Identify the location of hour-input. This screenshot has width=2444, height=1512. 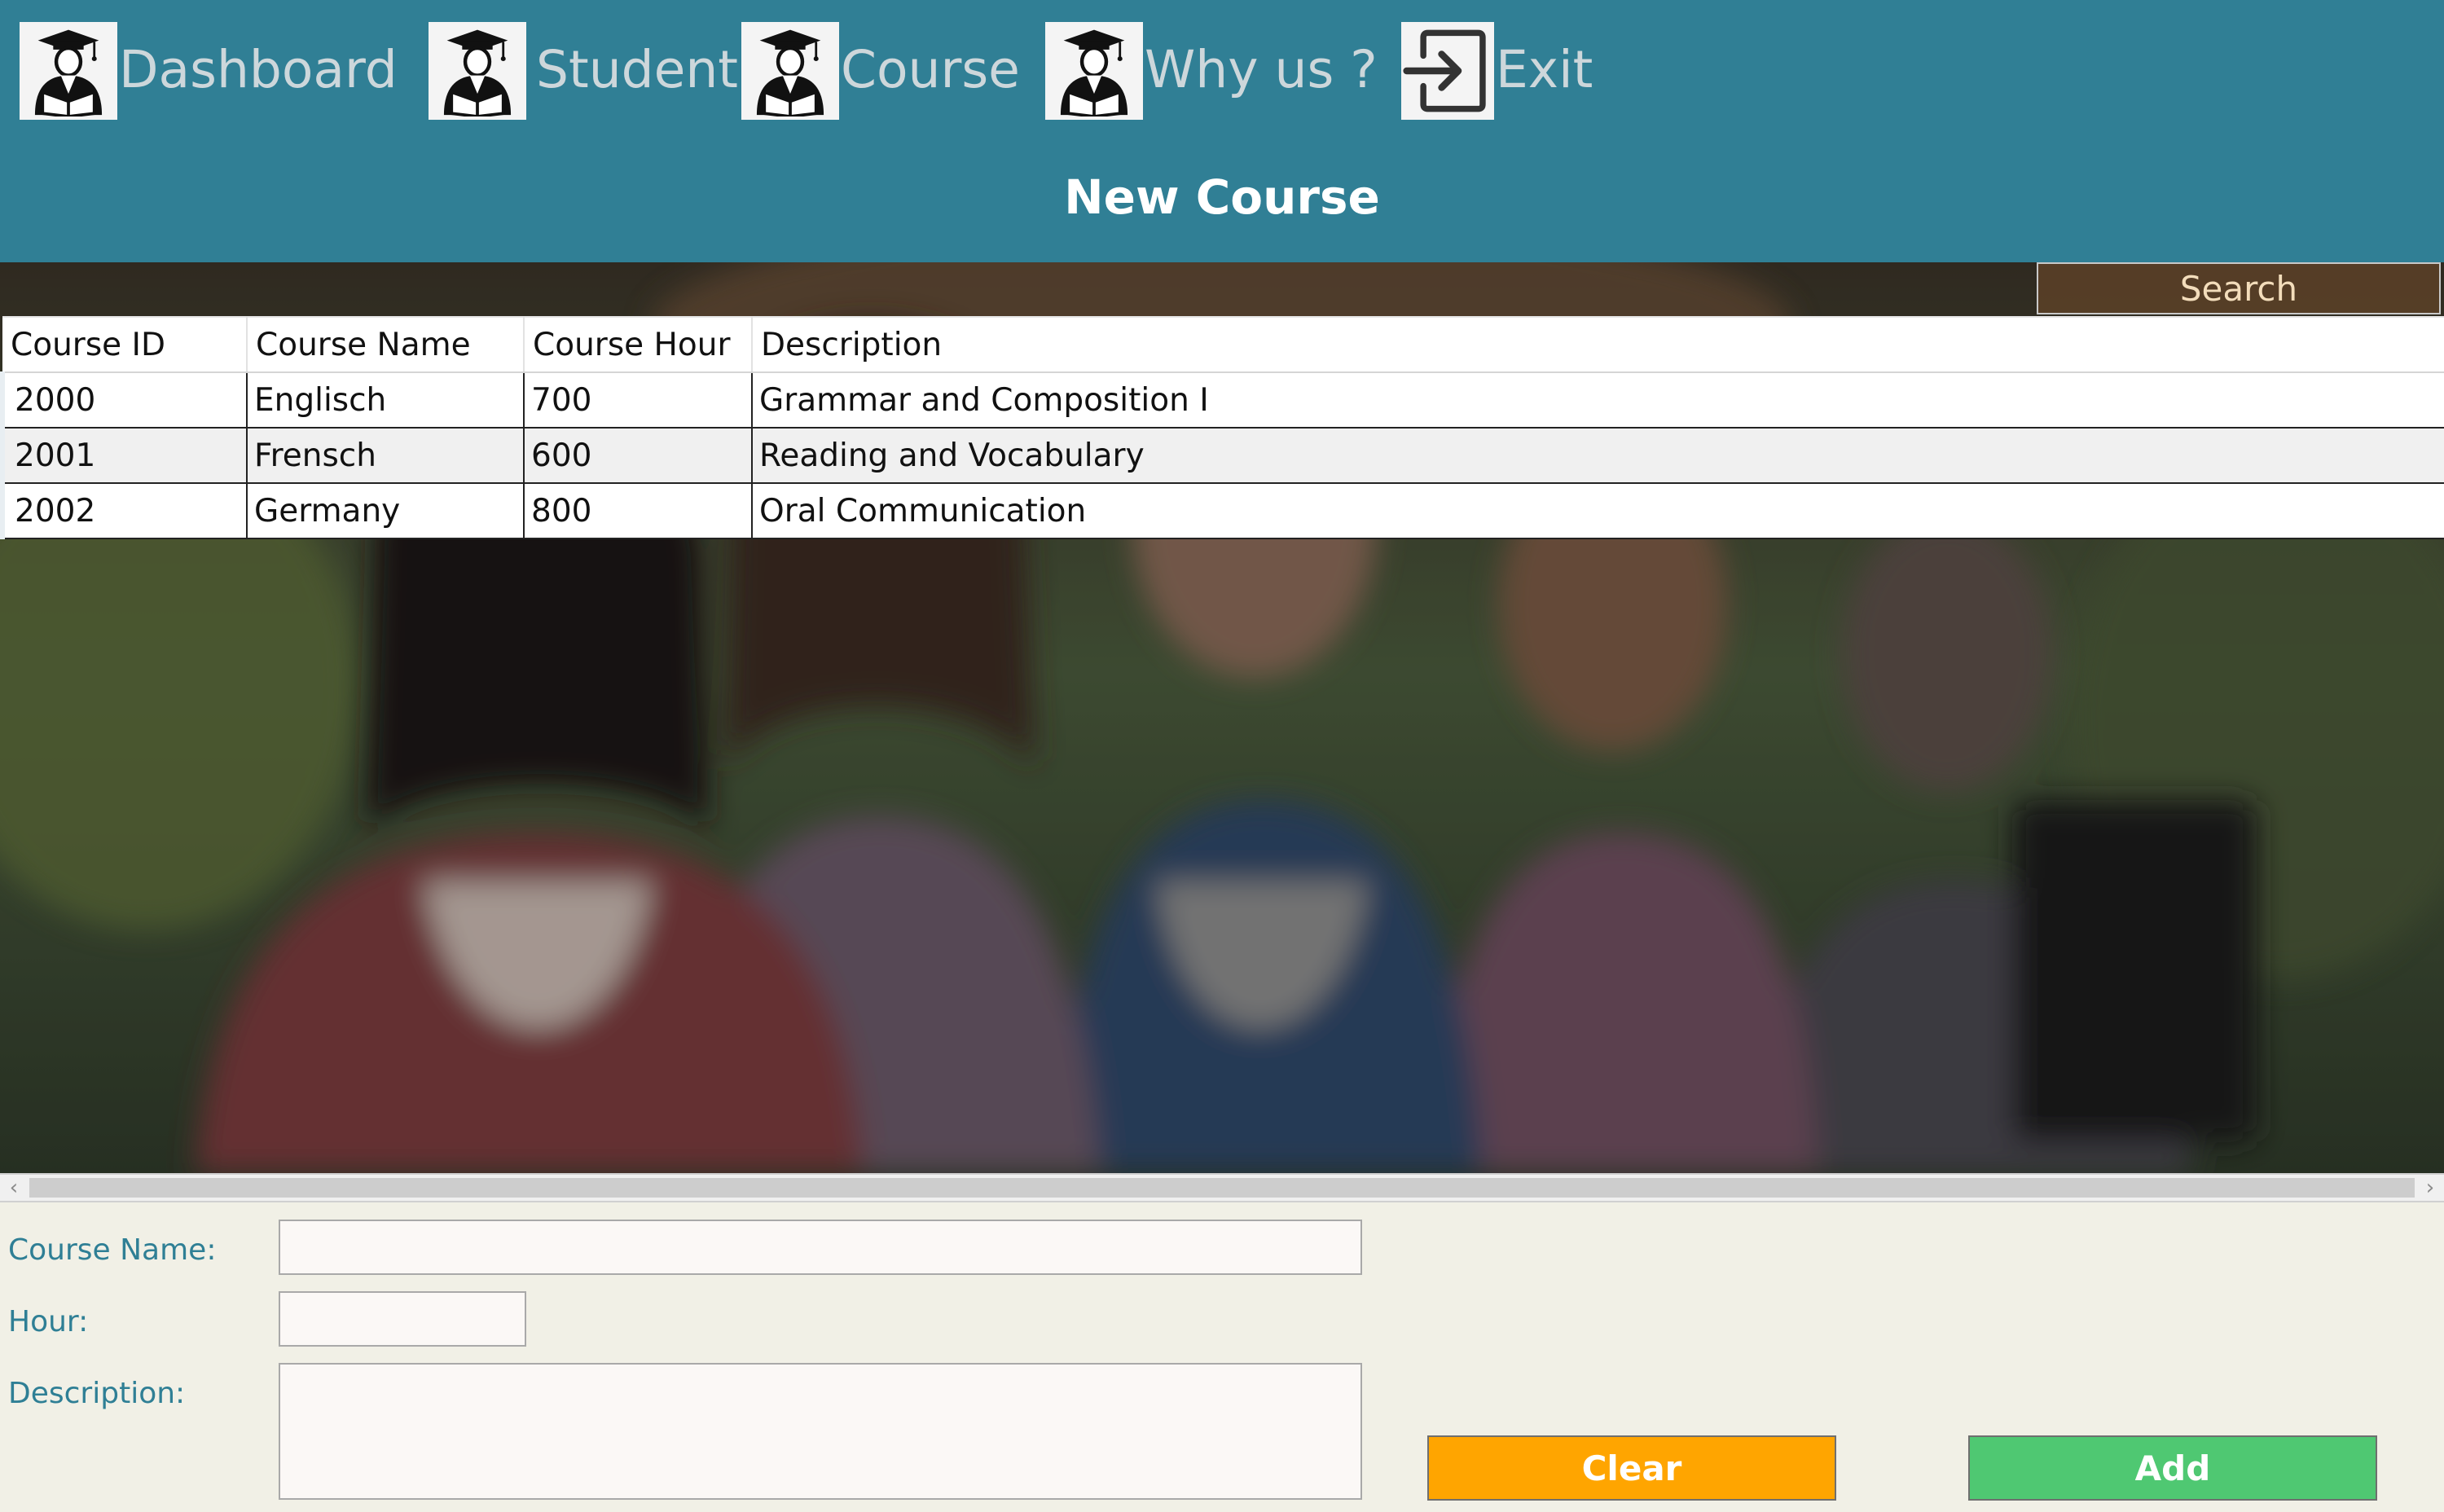
(402, 1319).